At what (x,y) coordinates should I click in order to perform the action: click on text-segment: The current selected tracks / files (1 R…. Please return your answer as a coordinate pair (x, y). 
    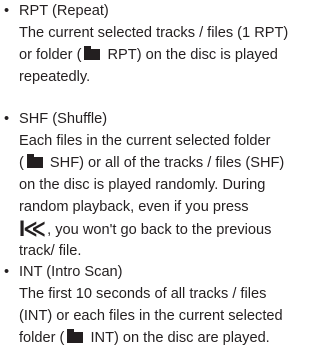
    Looking at the image, I should click on (154, 33).